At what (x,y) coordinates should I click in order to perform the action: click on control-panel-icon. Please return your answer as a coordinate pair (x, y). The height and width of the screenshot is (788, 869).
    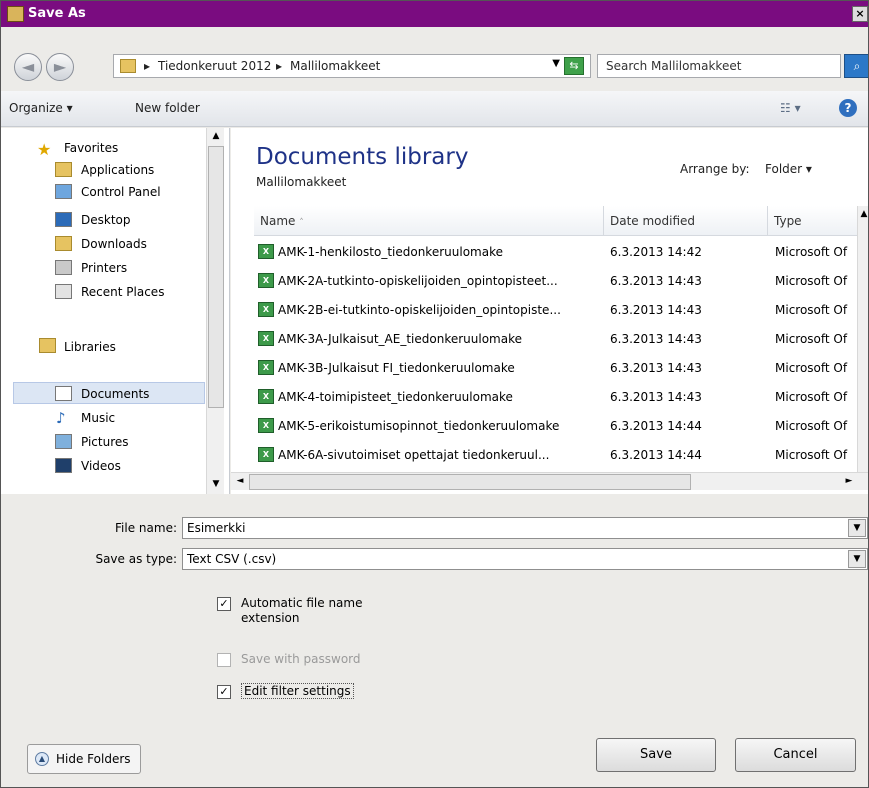
    Looking at the image, I should click on (63, 191).